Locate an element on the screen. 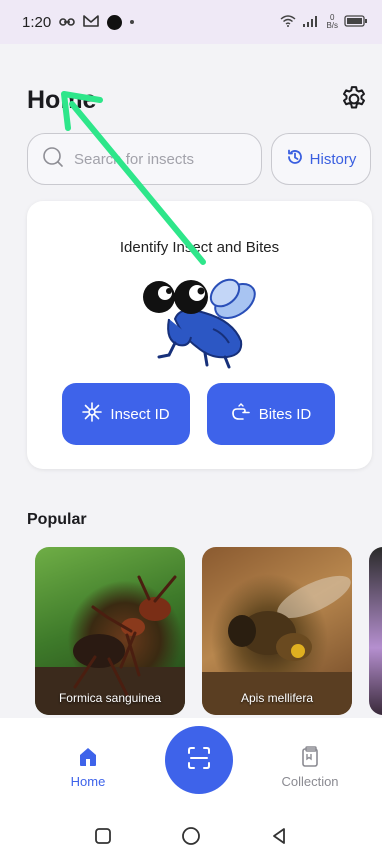 The width and height of the screenshot is (382, 863). insect-id-button: Insect ID is located at coordinates (126, 414).